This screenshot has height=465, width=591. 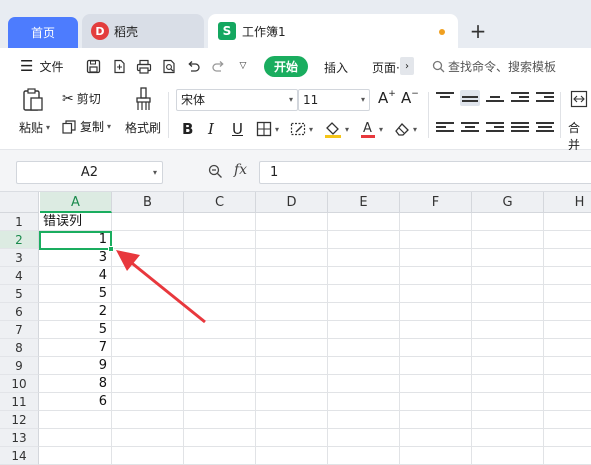 What do you see at coordinates (144, 99) in the screenshot?
I see `format-painter-icon` at bounding box center [144, 99].